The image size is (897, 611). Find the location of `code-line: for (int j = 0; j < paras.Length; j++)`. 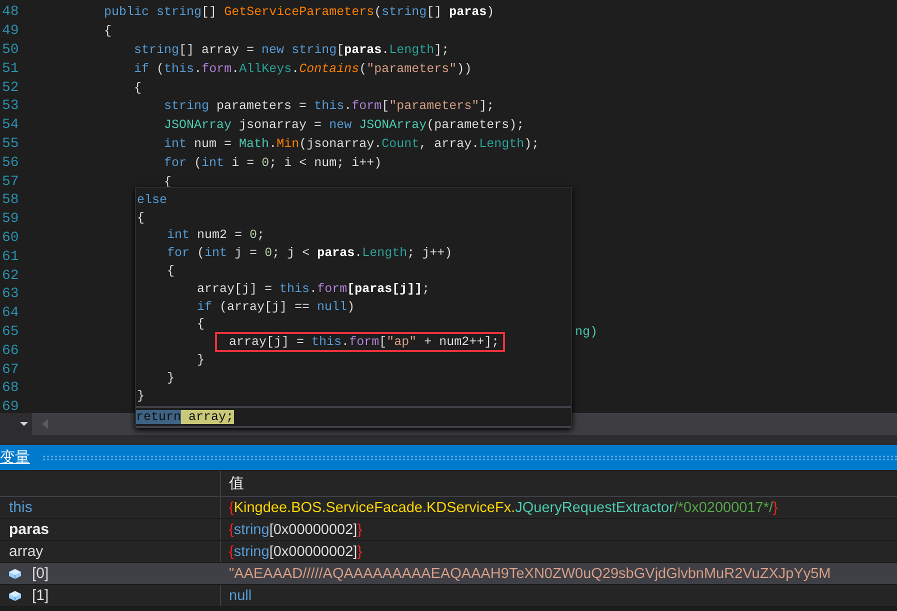

code-line: for (int j = 0; j < paras.Length; j++) is located at coordinates (309, 253).